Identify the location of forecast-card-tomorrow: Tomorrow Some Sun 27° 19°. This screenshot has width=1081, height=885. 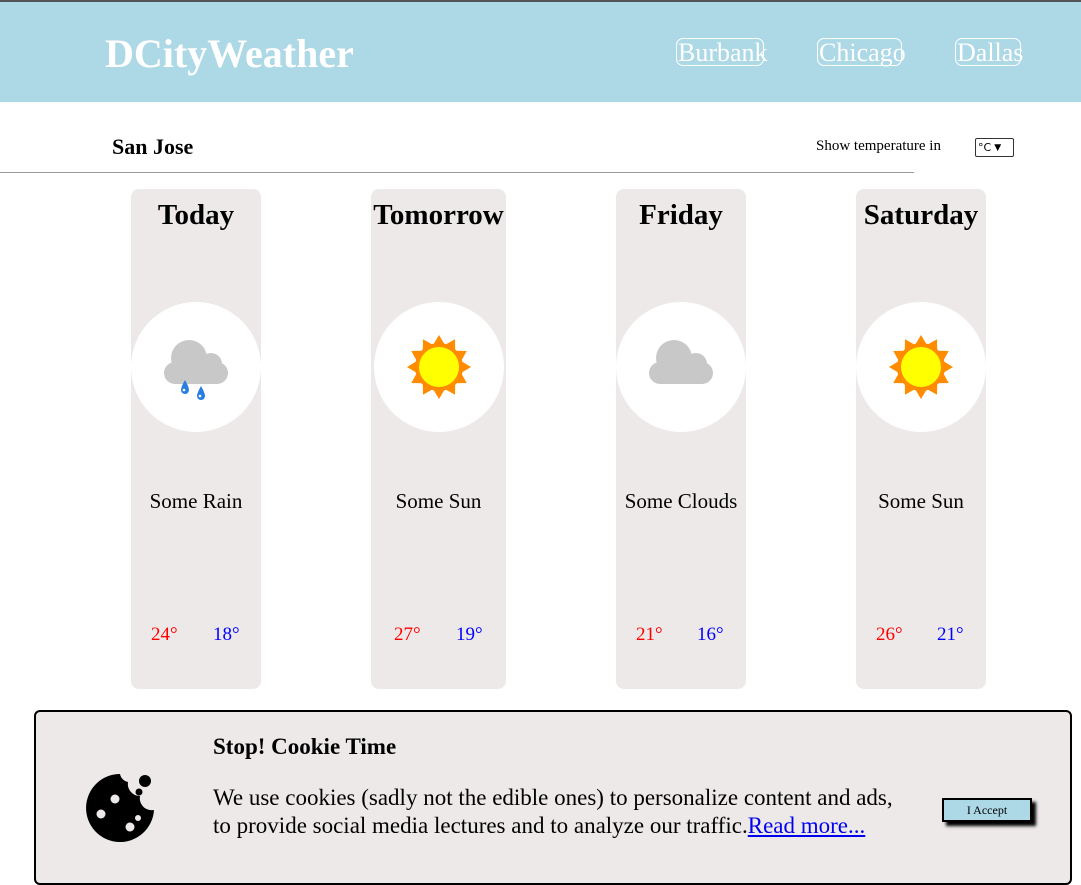
(438, 439).